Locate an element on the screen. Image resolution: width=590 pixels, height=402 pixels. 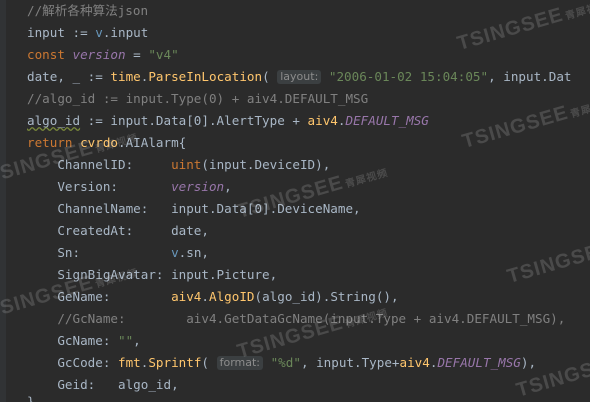
parameter-hint: layout: is located at coordinates (299, 77).